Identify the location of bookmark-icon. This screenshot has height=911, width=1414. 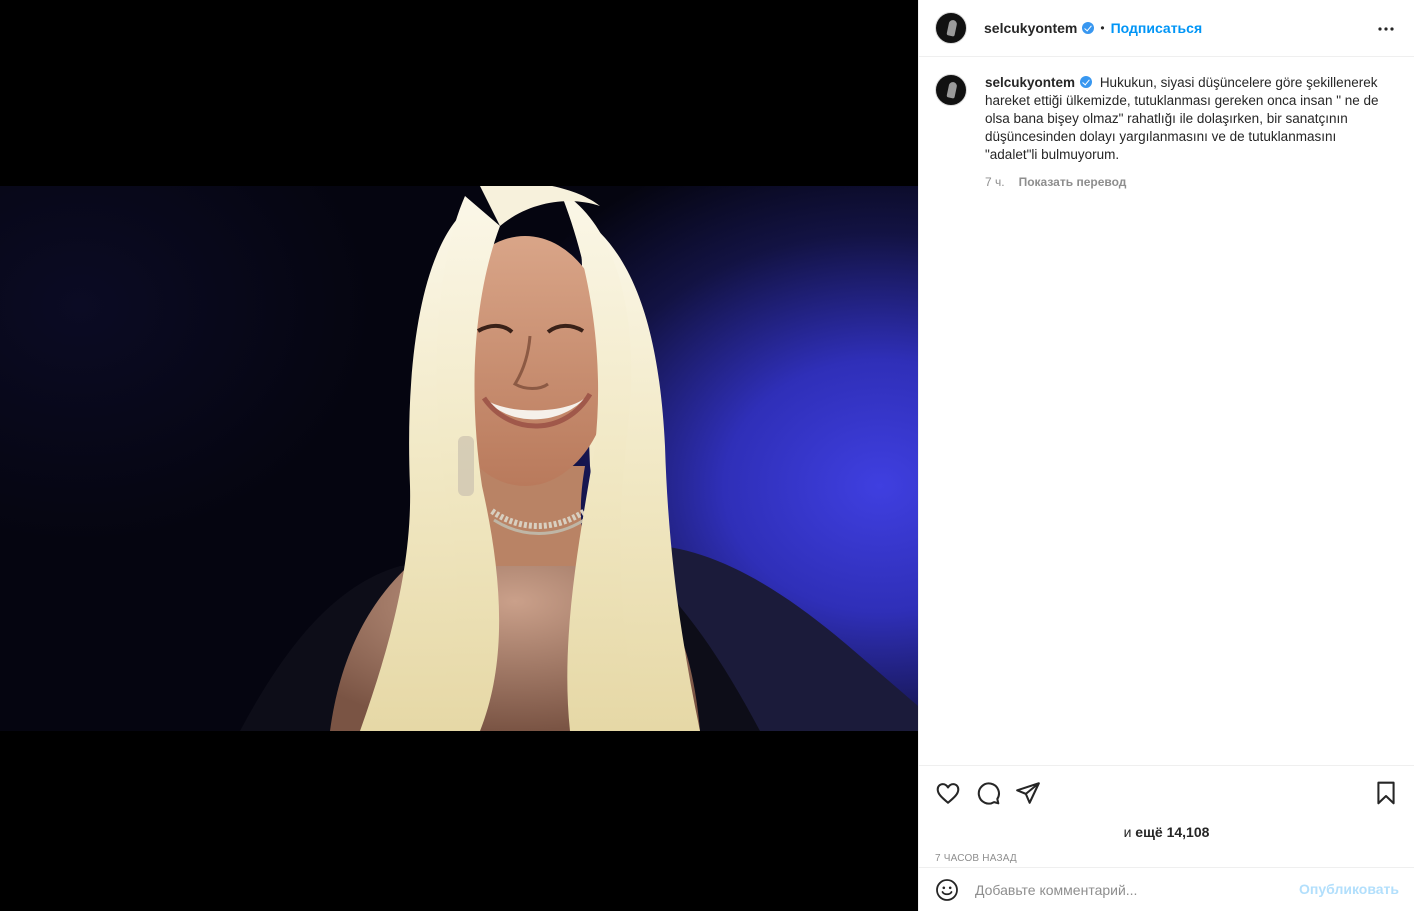
(1386, 793).